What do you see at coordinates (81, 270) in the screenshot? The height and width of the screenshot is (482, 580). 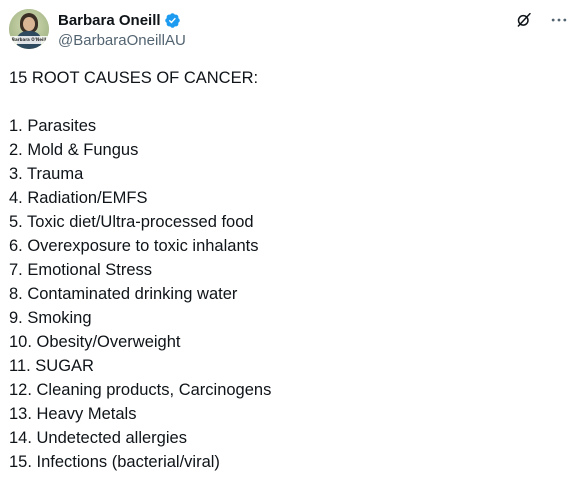 I see `list-item: 7. Emotional Stress` at bounding box center [81, 270].